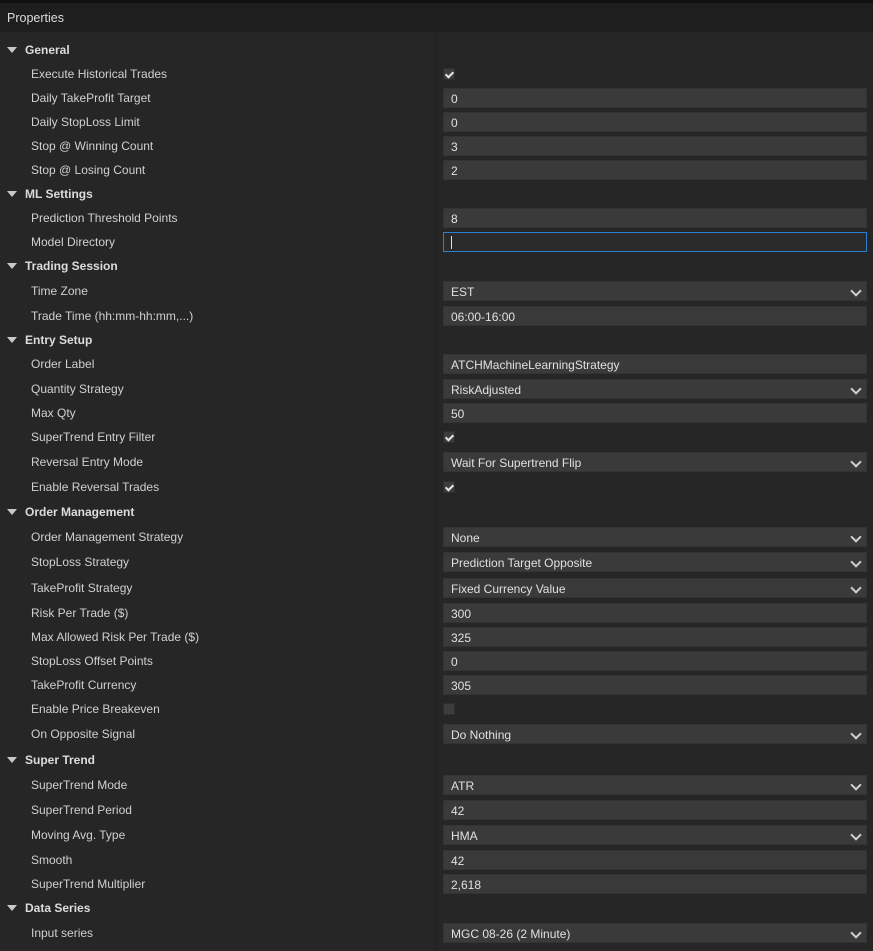  Describe the element at coordinates (655, 290) in the screenshot. I see `time-zone-dropdown: EST` at that location.